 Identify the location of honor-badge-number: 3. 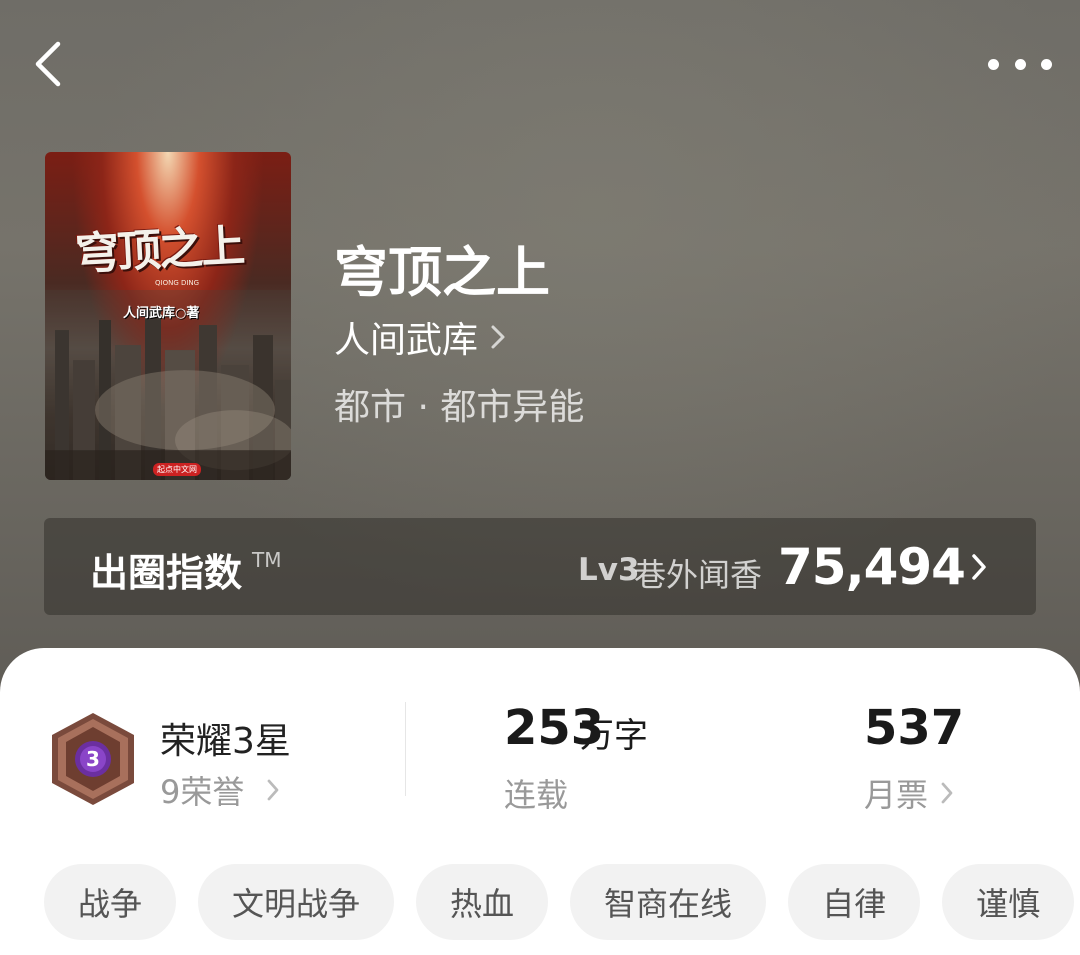
(93, 759).